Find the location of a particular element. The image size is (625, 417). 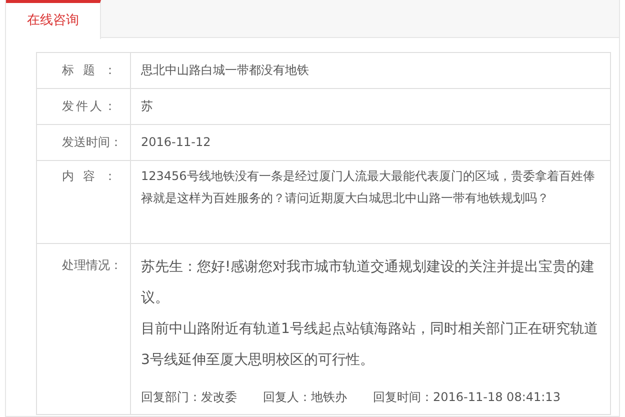

field-label: 处理情况： is located at coordinates (92, 265).